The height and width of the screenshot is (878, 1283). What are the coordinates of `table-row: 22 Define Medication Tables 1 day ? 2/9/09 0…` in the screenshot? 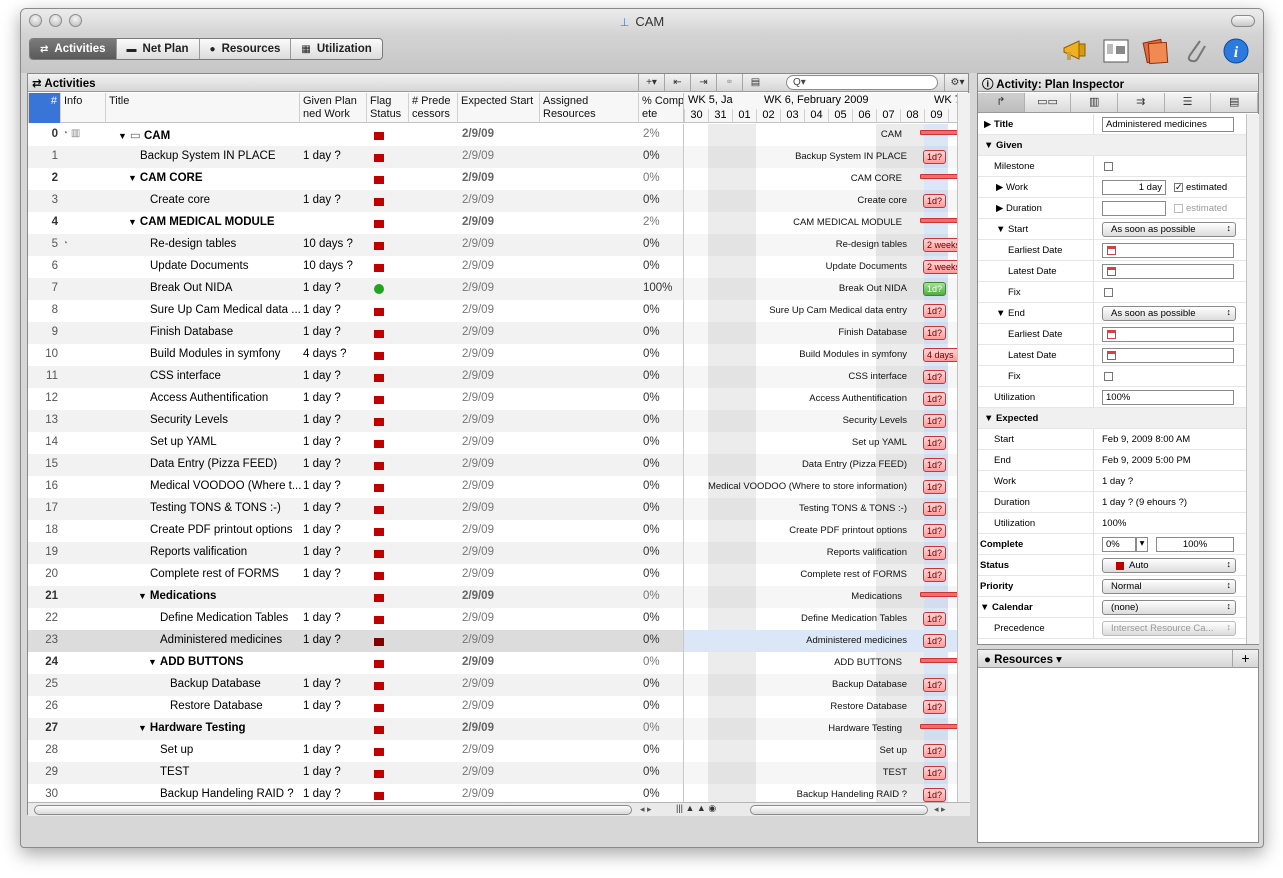 It's located at (355, 619).